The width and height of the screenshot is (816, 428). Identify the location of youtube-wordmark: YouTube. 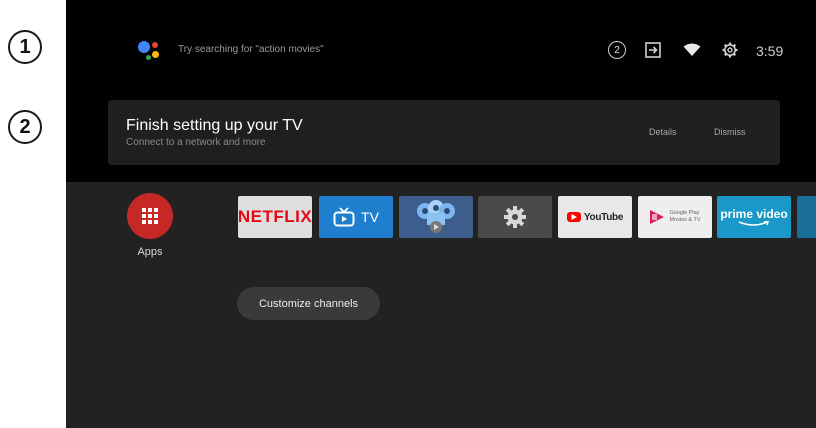
(603, 217).